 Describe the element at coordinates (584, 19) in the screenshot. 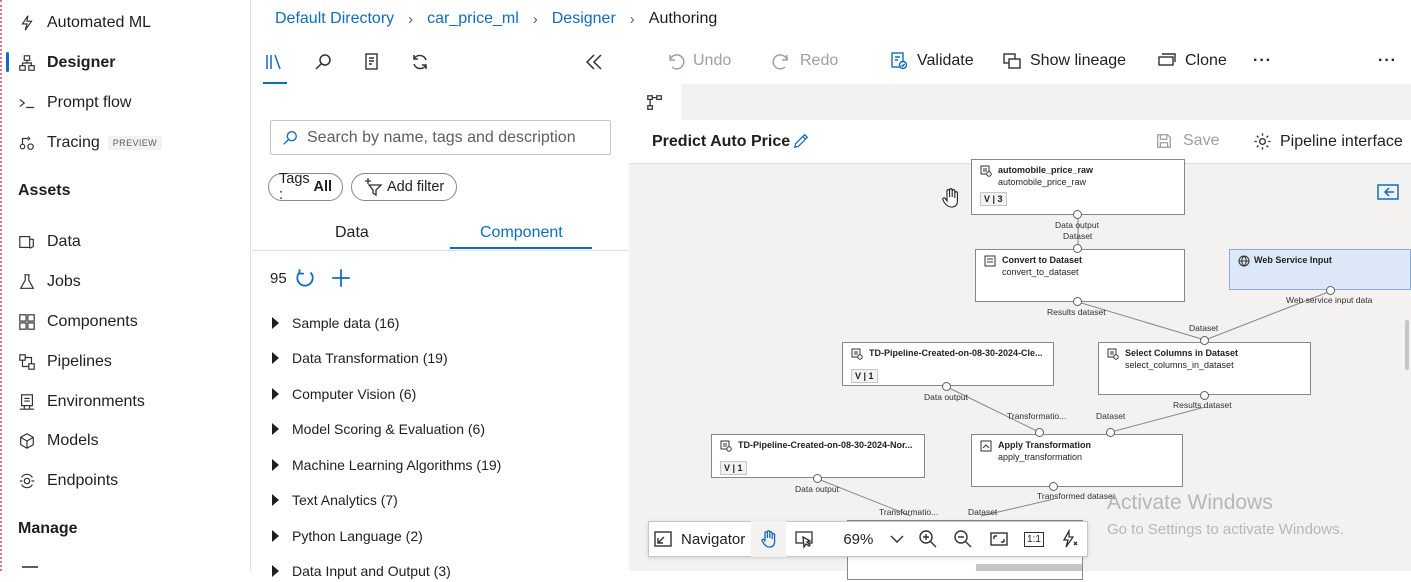

I see `breadcrumb-designer: Designer` at that location.